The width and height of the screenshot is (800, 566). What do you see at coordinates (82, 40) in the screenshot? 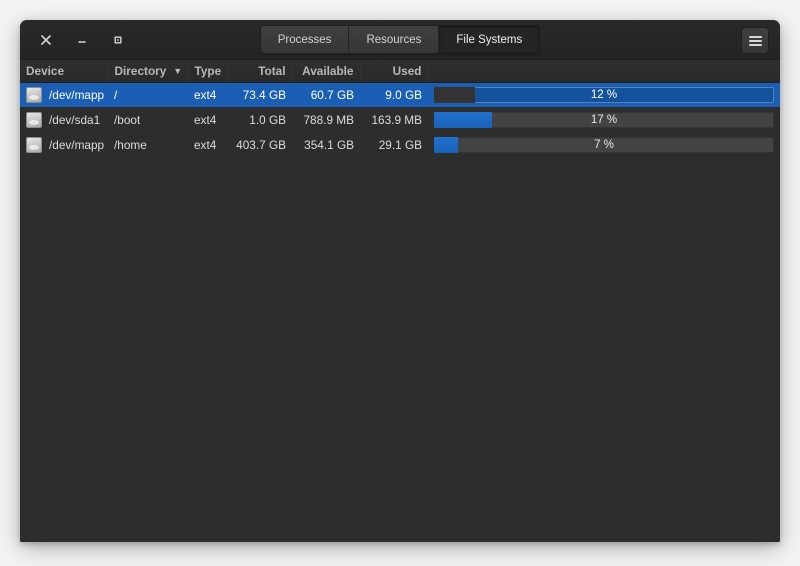
I see `minimize-icon` at bounding box center [82, 40].